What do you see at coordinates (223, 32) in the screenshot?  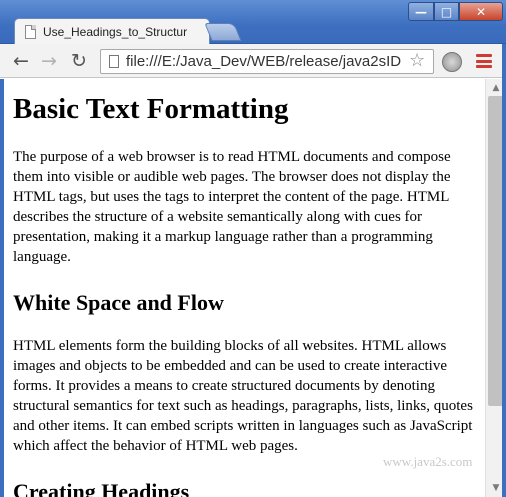 I see `new-tab-button` at bounding box center [223, 32].